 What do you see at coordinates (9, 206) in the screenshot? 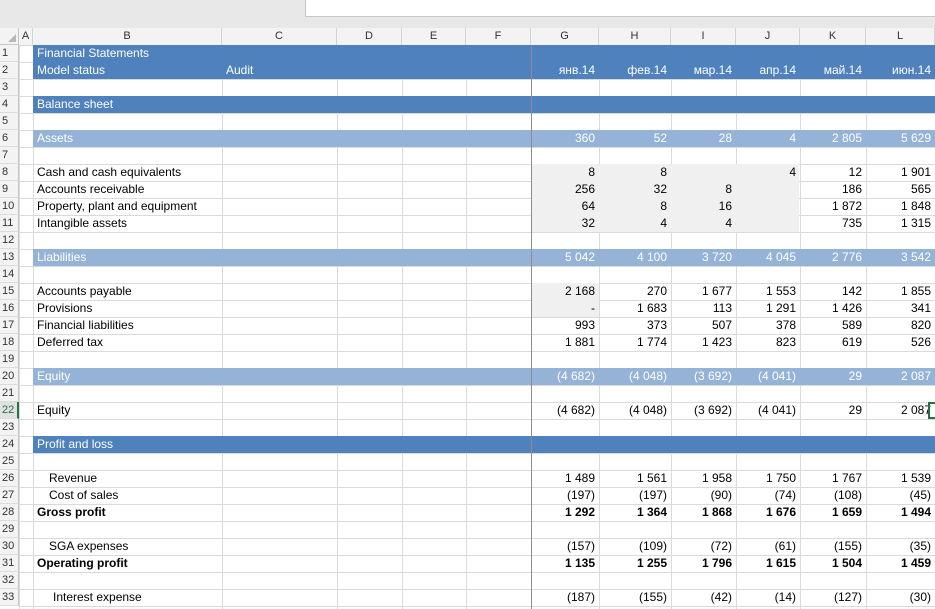
I see `row-header-10: 10` at bounding box center [9, 206].